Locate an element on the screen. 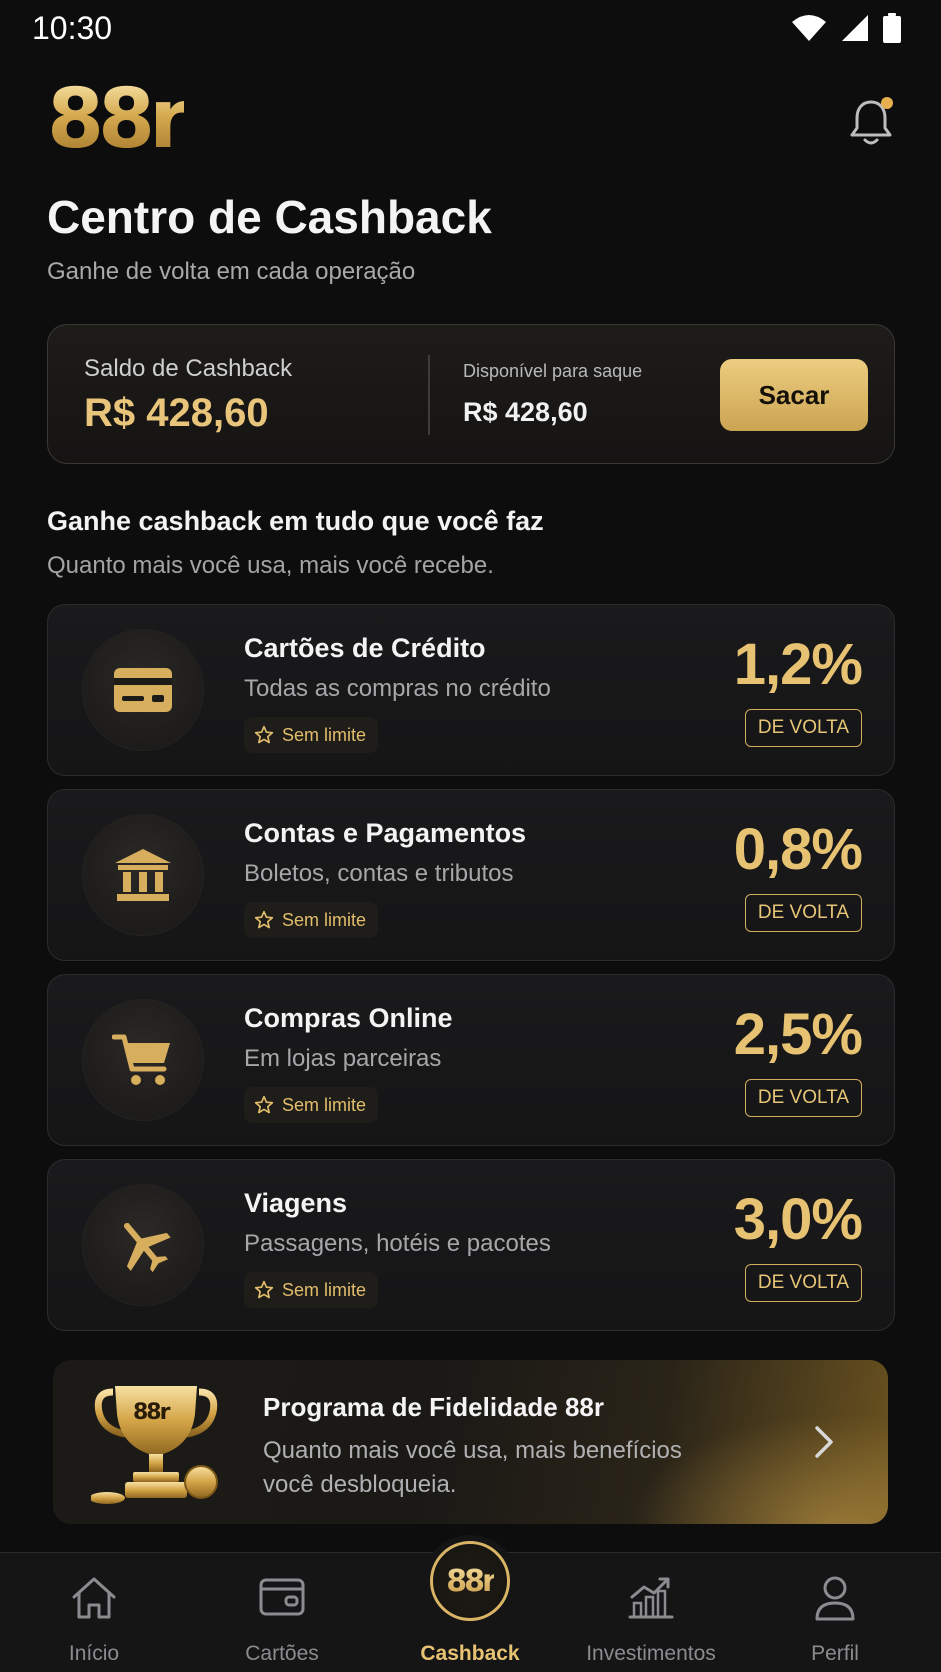 This screenshot has width=941, height=1672. nav-item-cards: Cartões is located at coordinates (282, 1612).